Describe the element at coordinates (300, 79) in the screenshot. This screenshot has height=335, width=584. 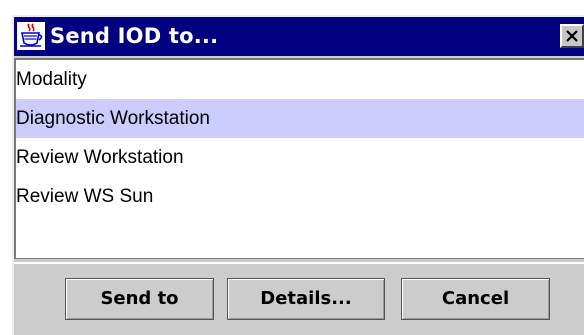
I see `list-item-modality: Modality` at that location.